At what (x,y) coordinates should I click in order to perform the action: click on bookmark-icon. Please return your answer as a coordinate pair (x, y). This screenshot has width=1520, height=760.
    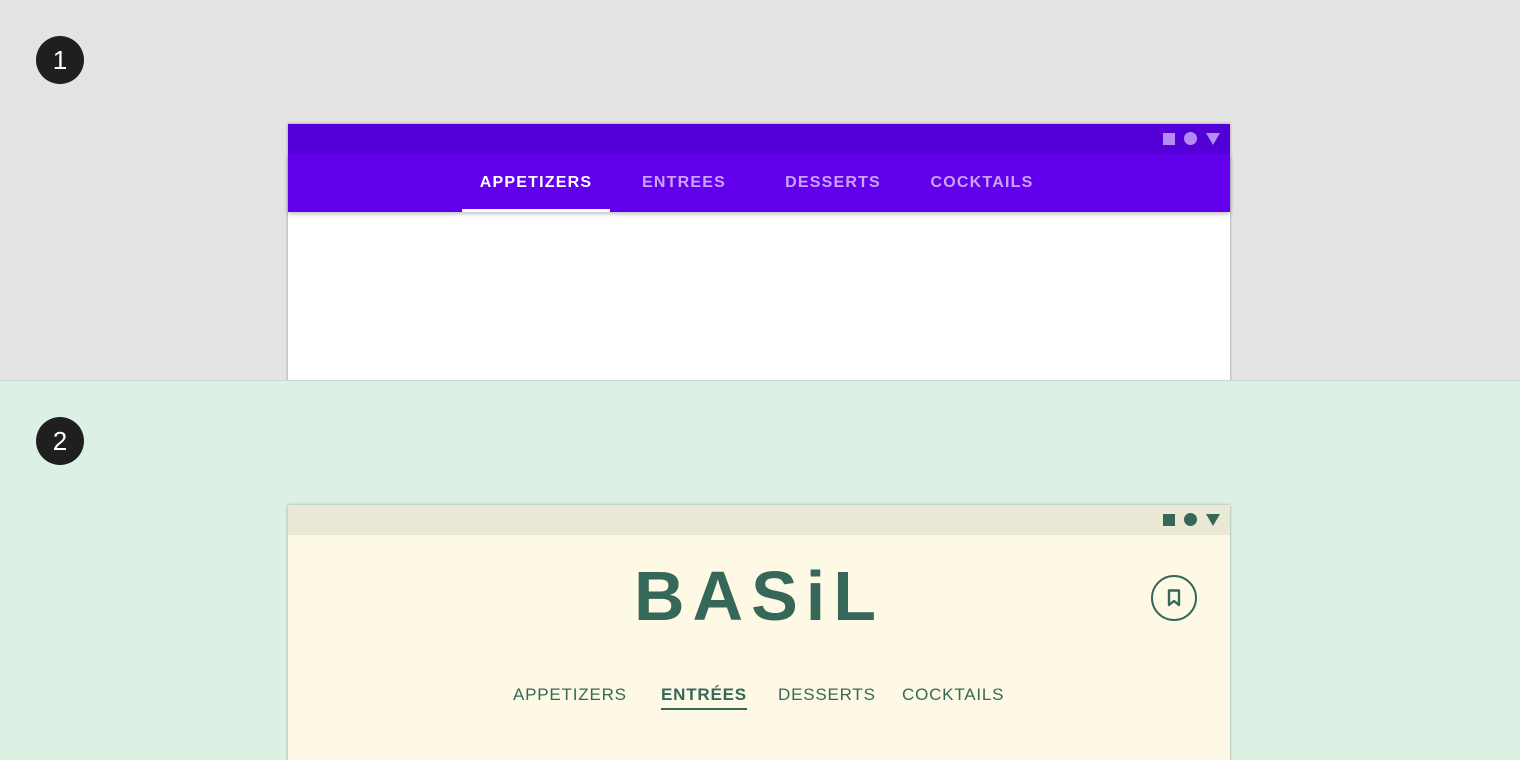
    Looking at the image, I should click on (1174, 598).